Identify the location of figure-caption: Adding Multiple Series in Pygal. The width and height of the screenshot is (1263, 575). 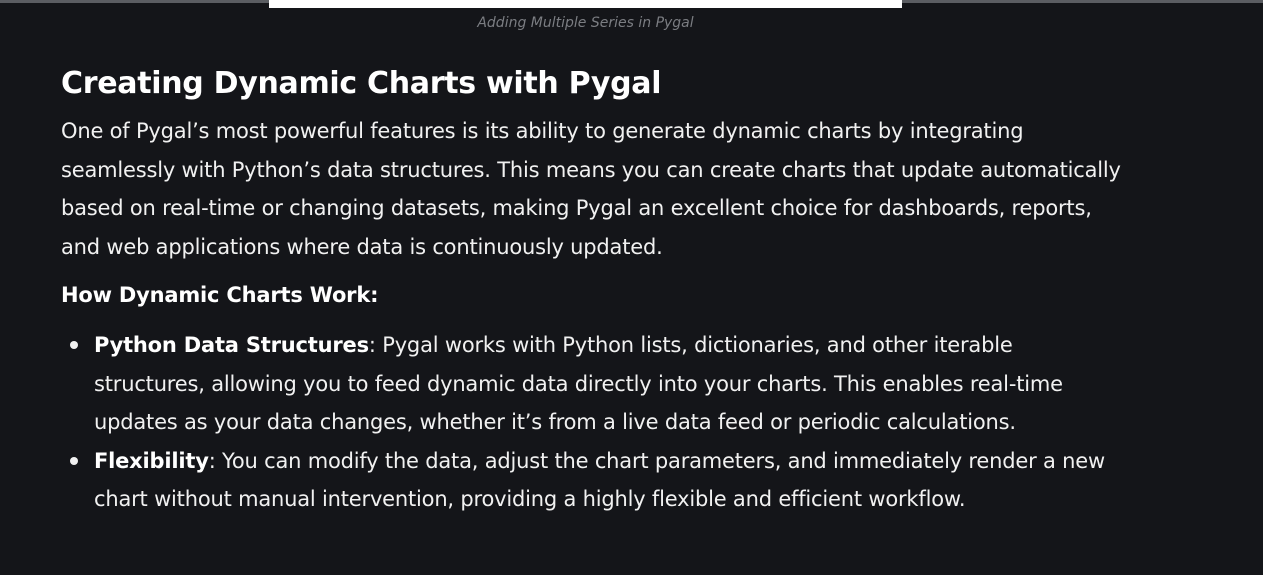
(585, 23).